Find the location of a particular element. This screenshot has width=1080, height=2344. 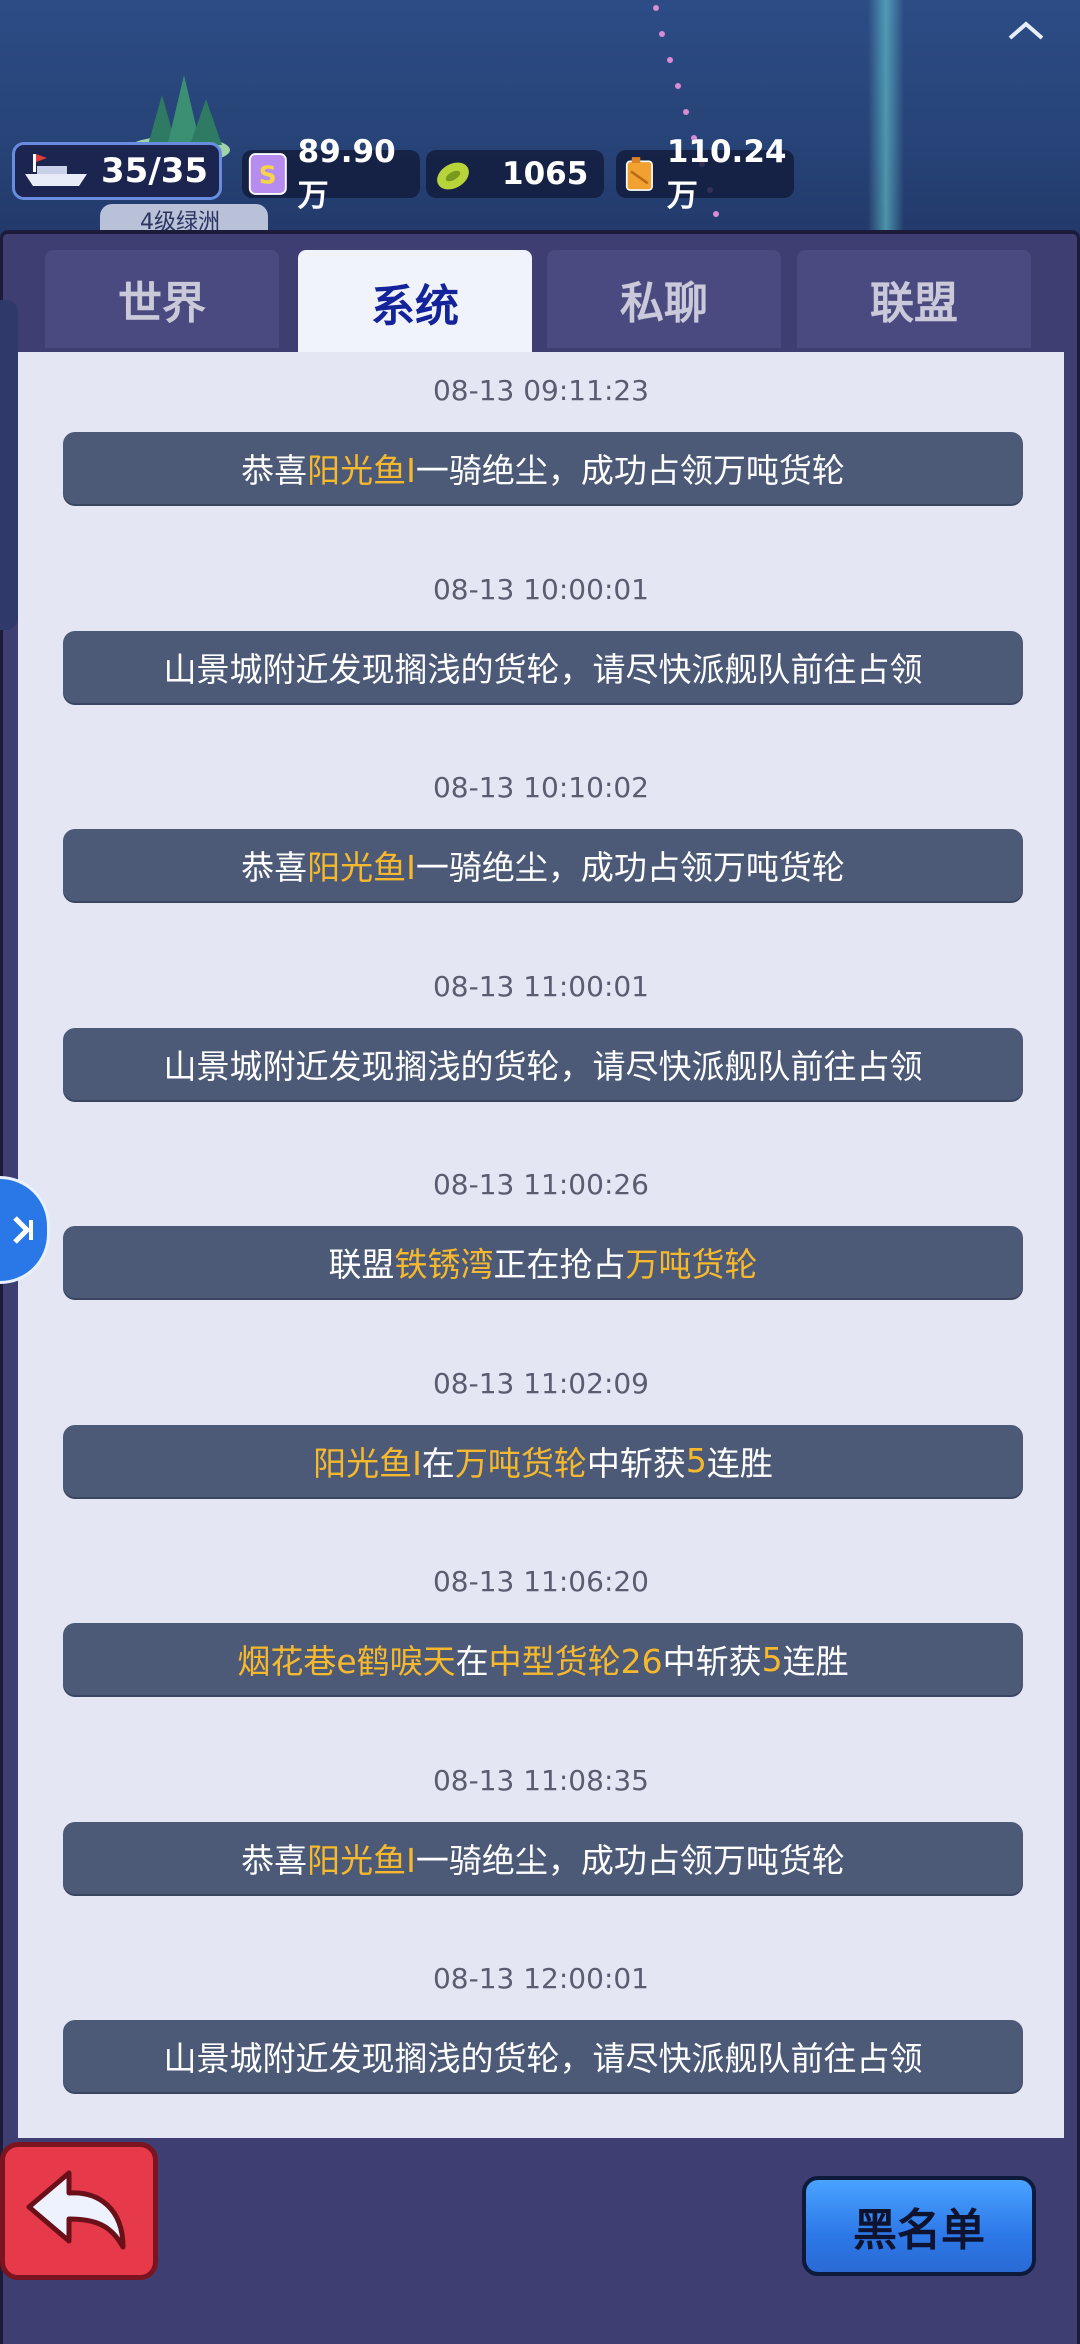

map-glow-line is located at coordinates (886, 120).